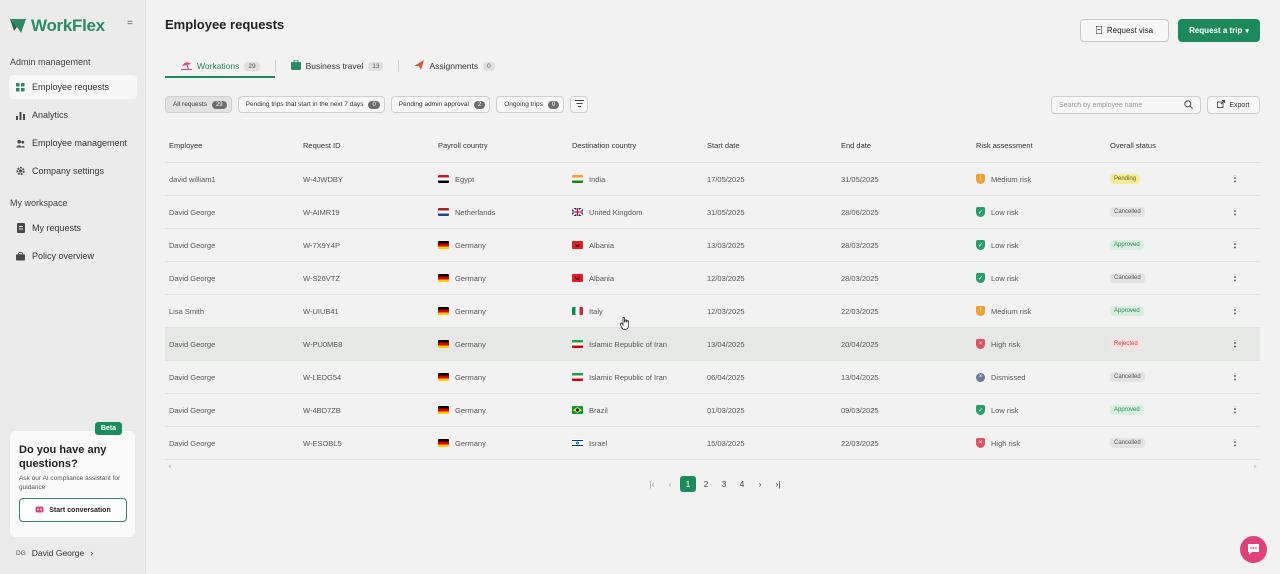 This screenshot has height=574, width=1280. I want to click on destination-country: Brazil, so click(598, 410).